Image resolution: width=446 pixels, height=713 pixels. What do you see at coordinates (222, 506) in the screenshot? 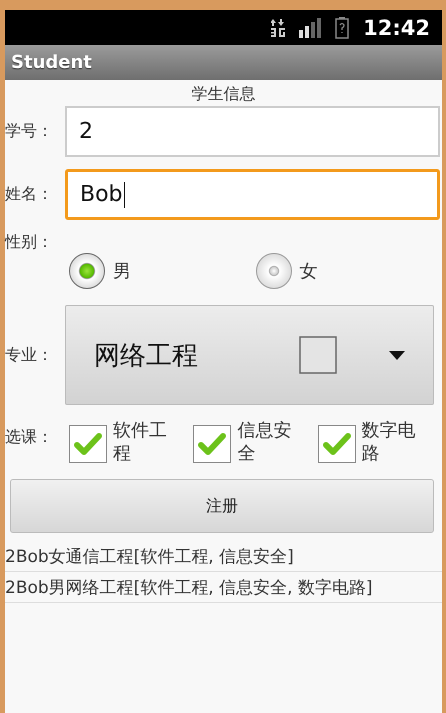
I see `register-button: 注册` at bounding box center [222, 506].